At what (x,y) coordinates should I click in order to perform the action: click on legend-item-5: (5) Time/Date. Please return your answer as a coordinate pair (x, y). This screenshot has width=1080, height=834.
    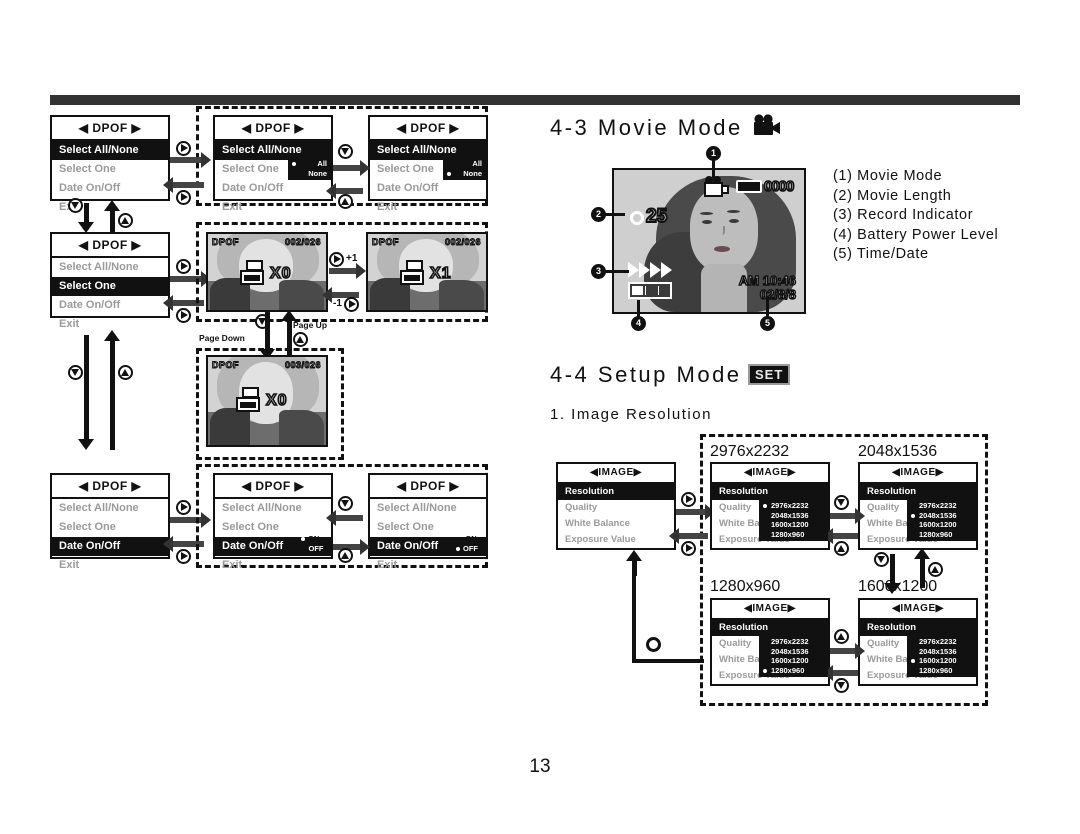
    Looking at the image, I should click on (881, 254).